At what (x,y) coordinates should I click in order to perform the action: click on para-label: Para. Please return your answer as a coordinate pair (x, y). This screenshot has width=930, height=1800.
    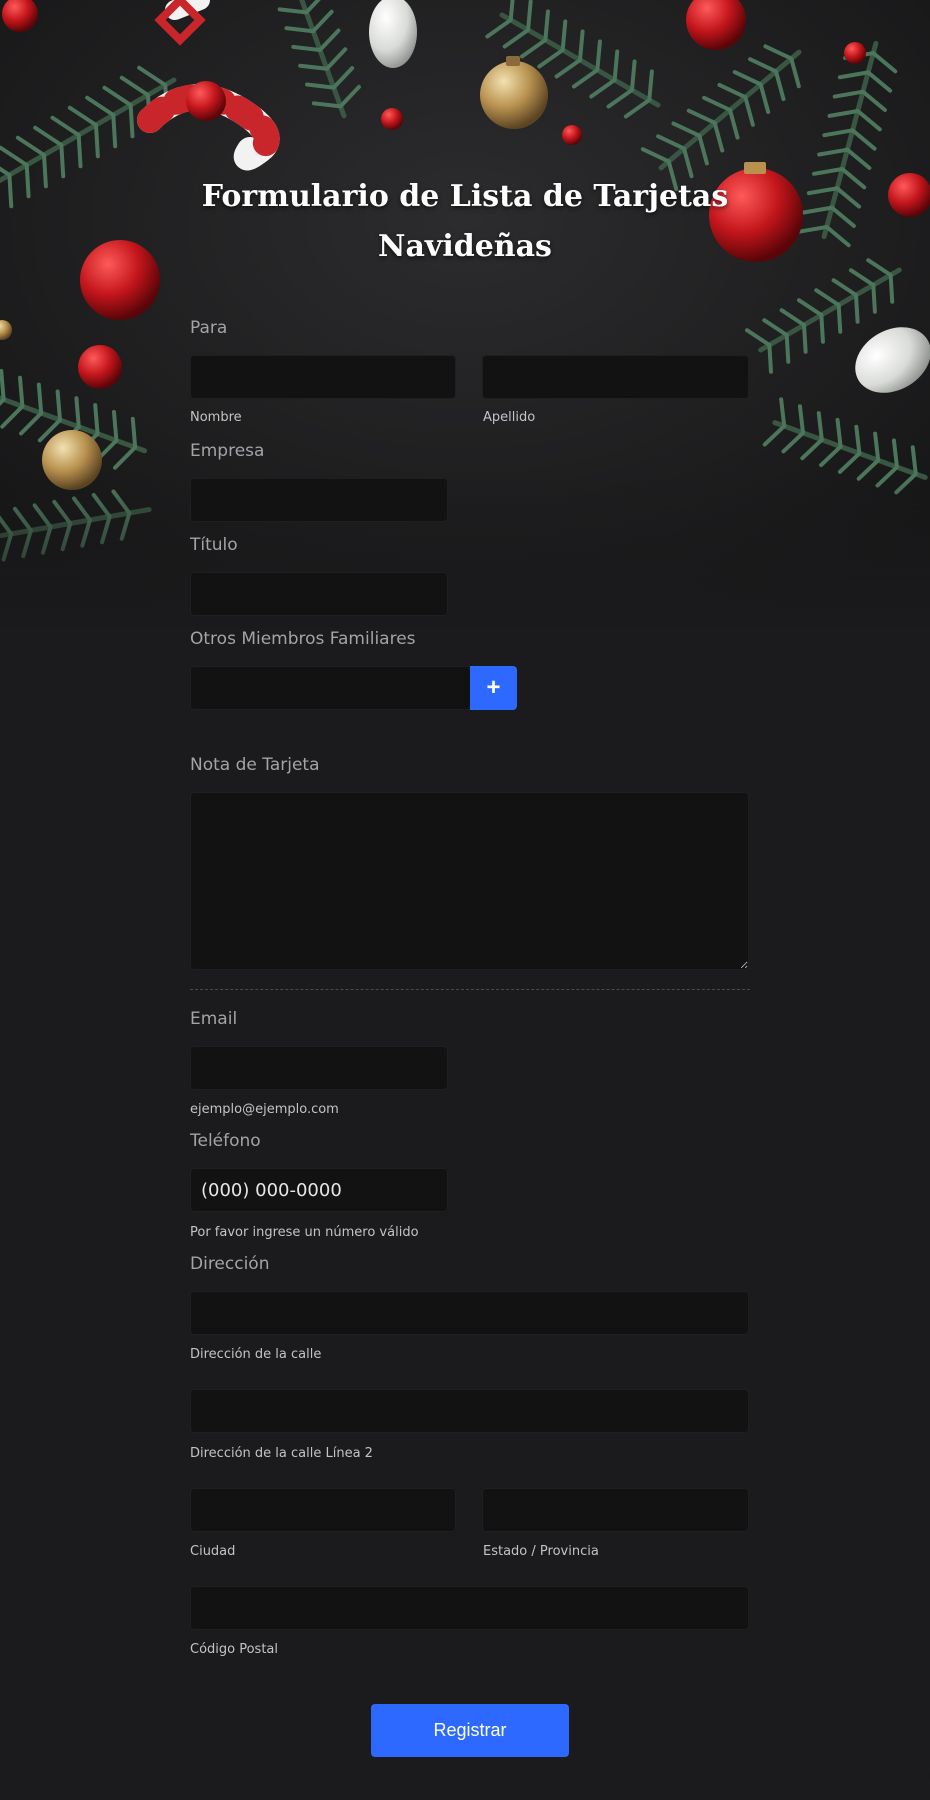
    Looking at the image, I should click on (209, 328).